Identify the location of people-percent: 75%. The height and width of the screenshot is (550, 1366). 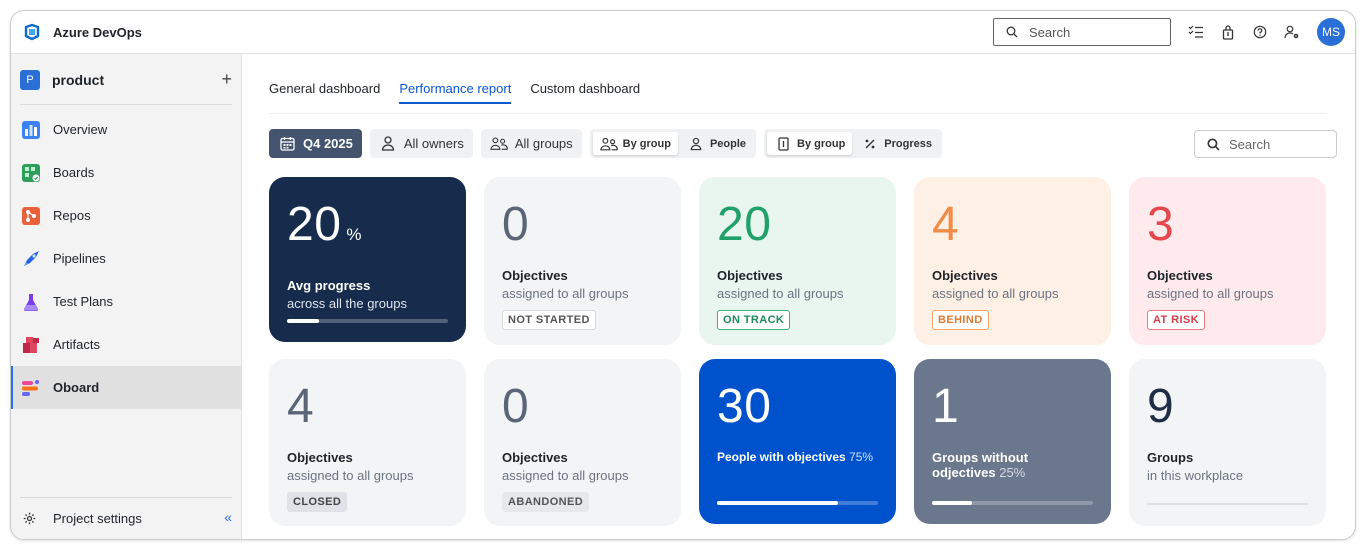
(861, 457).